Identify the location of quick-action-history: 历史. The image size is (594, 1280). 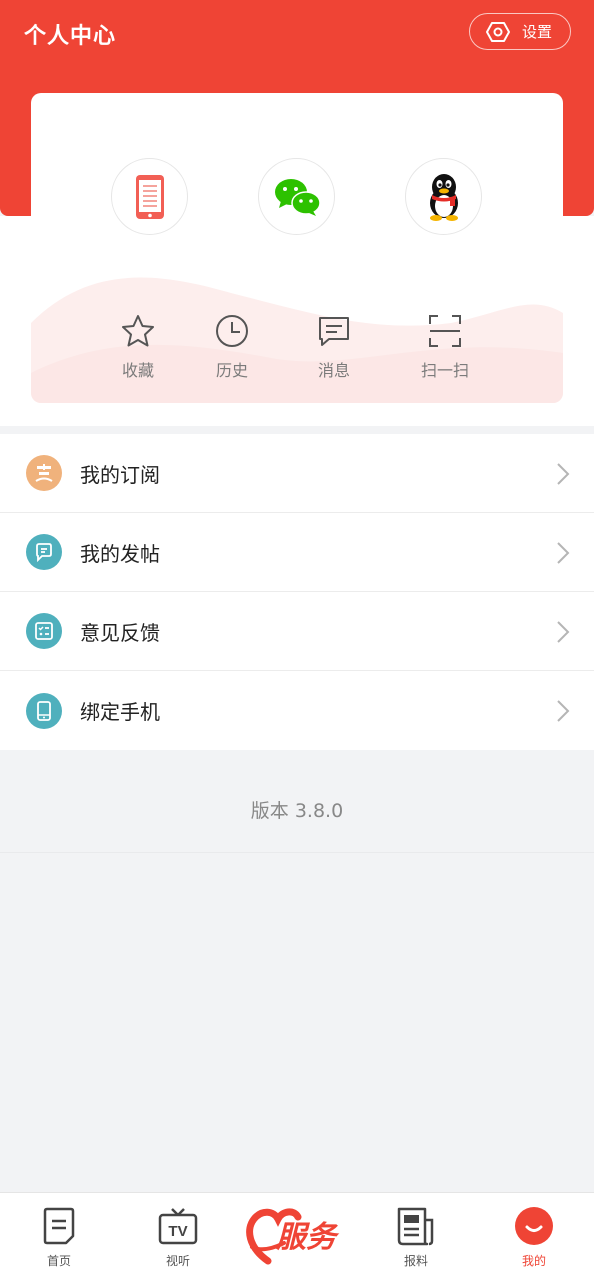
(232, 346).